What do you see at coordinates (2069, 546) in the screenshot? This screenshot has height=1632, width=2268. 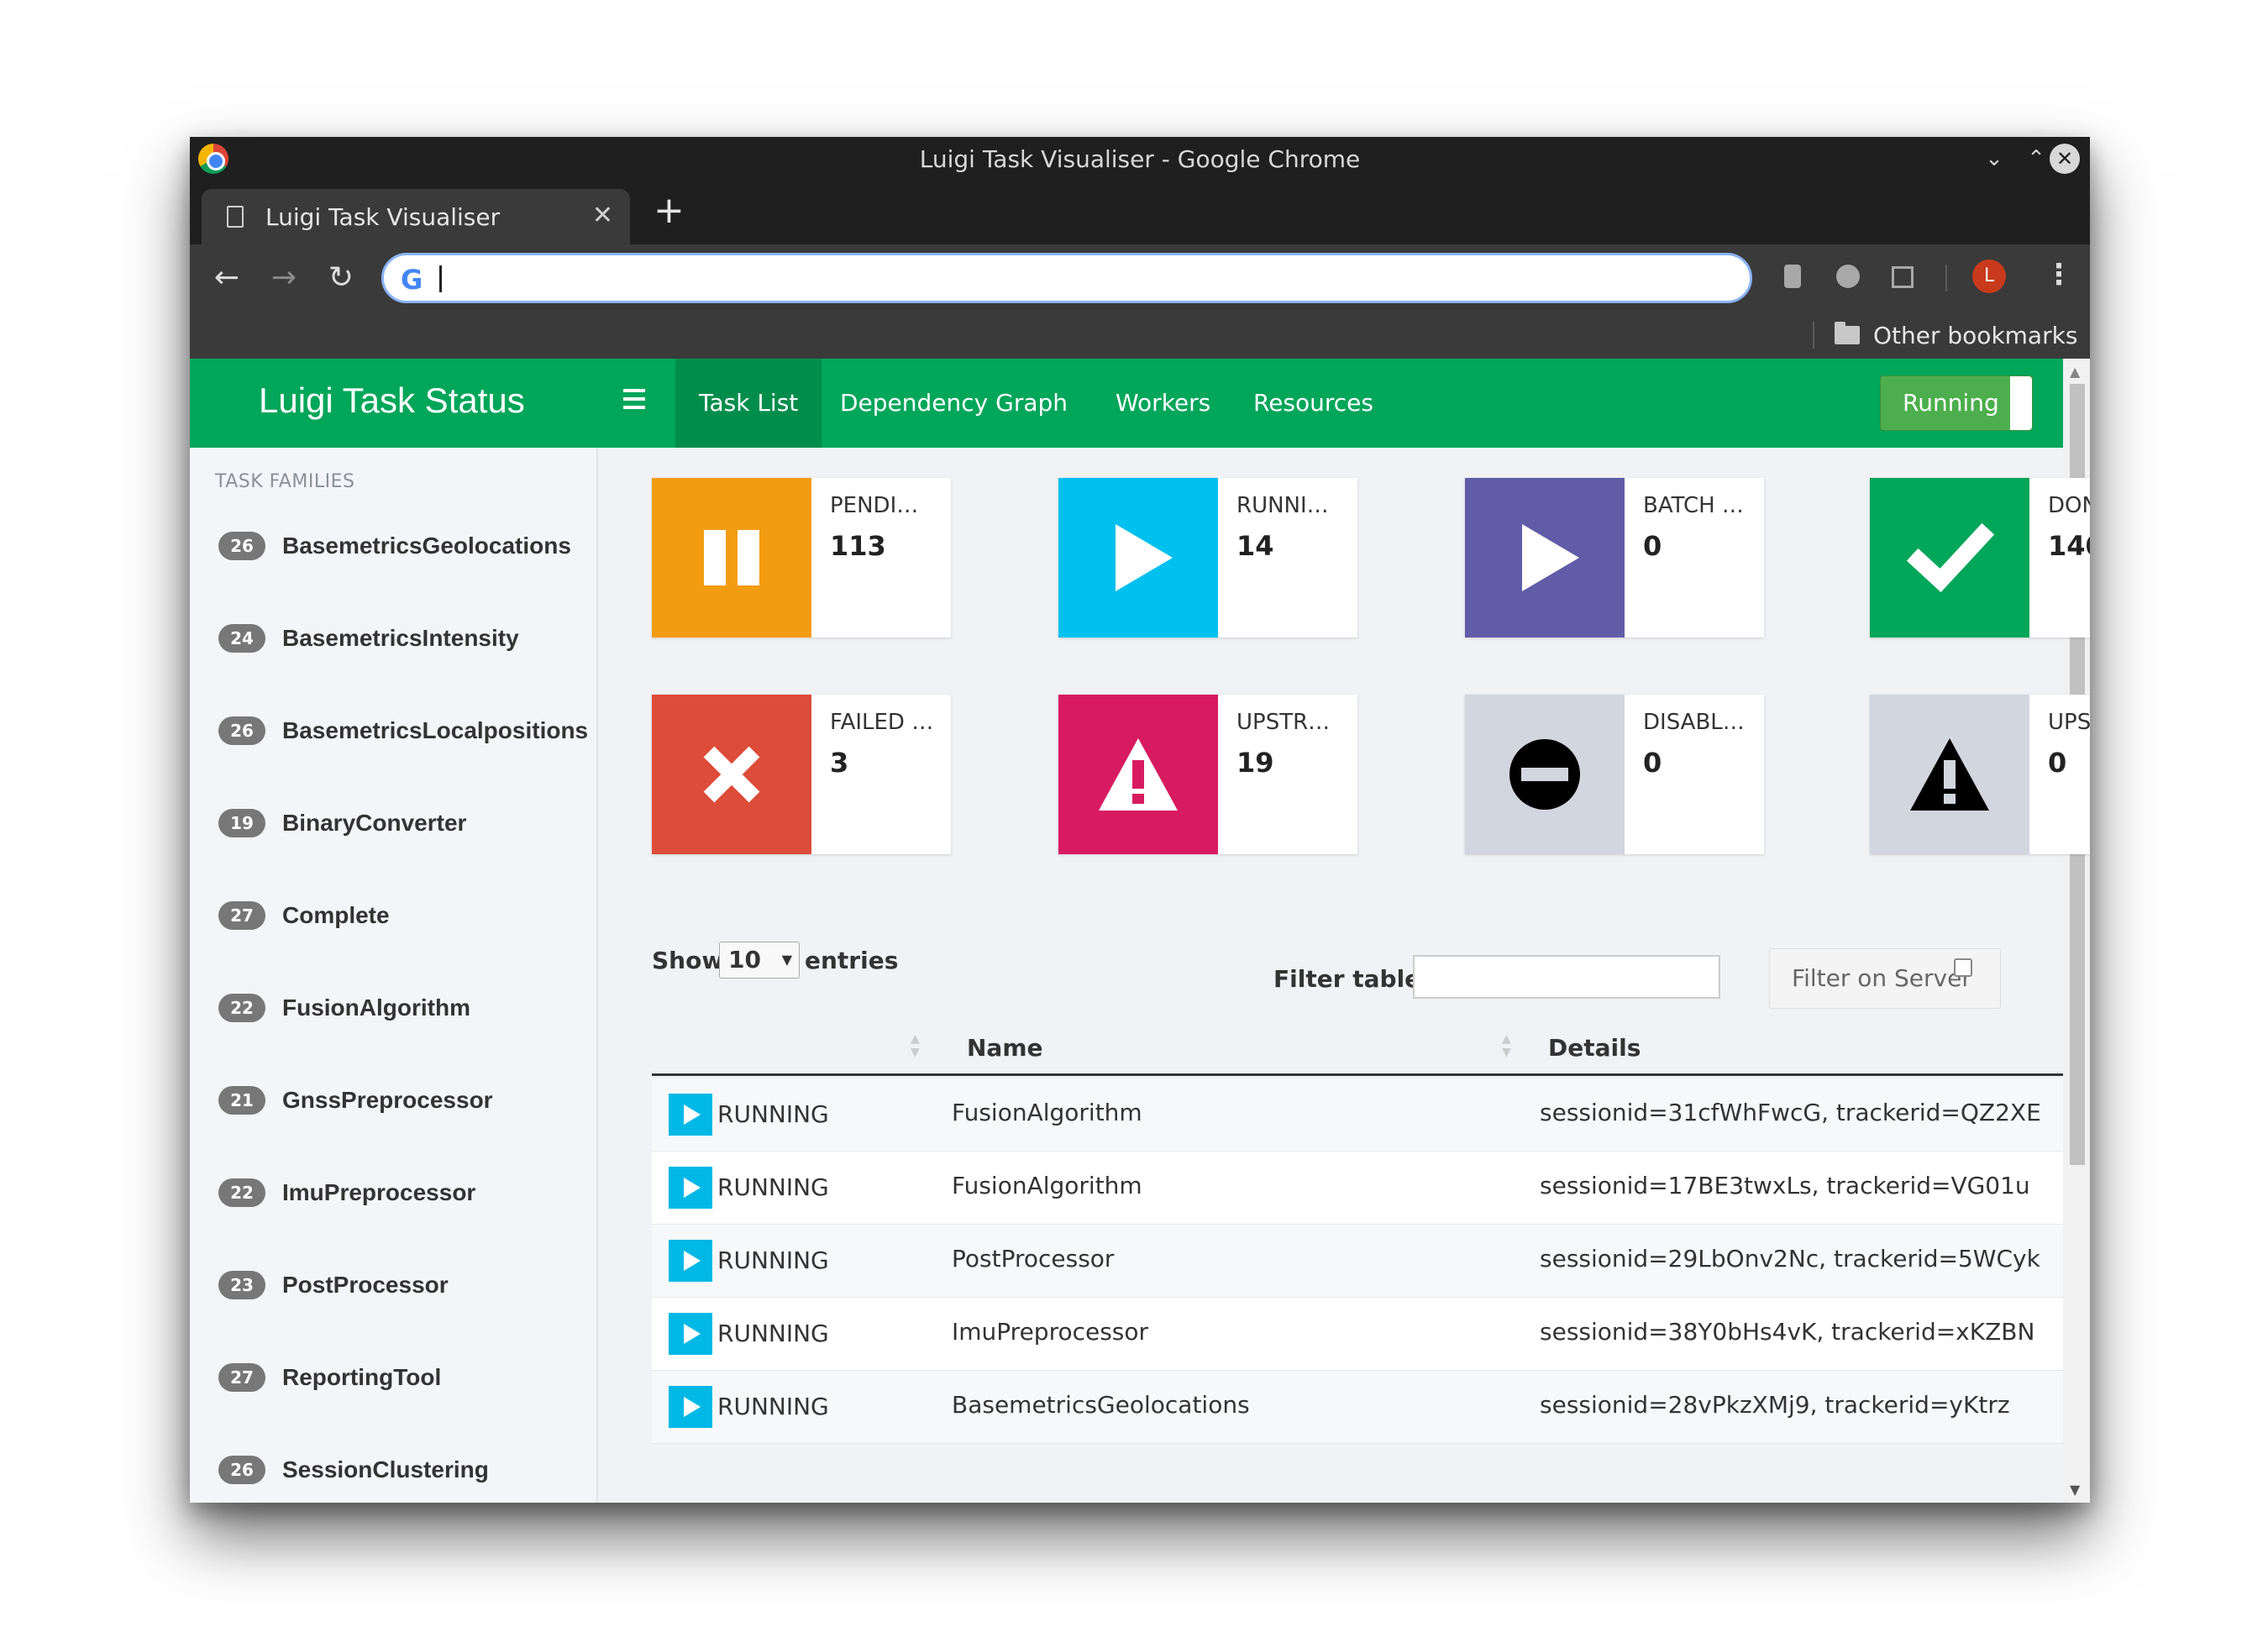 I see `info-box-count: 140` at bounding box center [2069, 546].